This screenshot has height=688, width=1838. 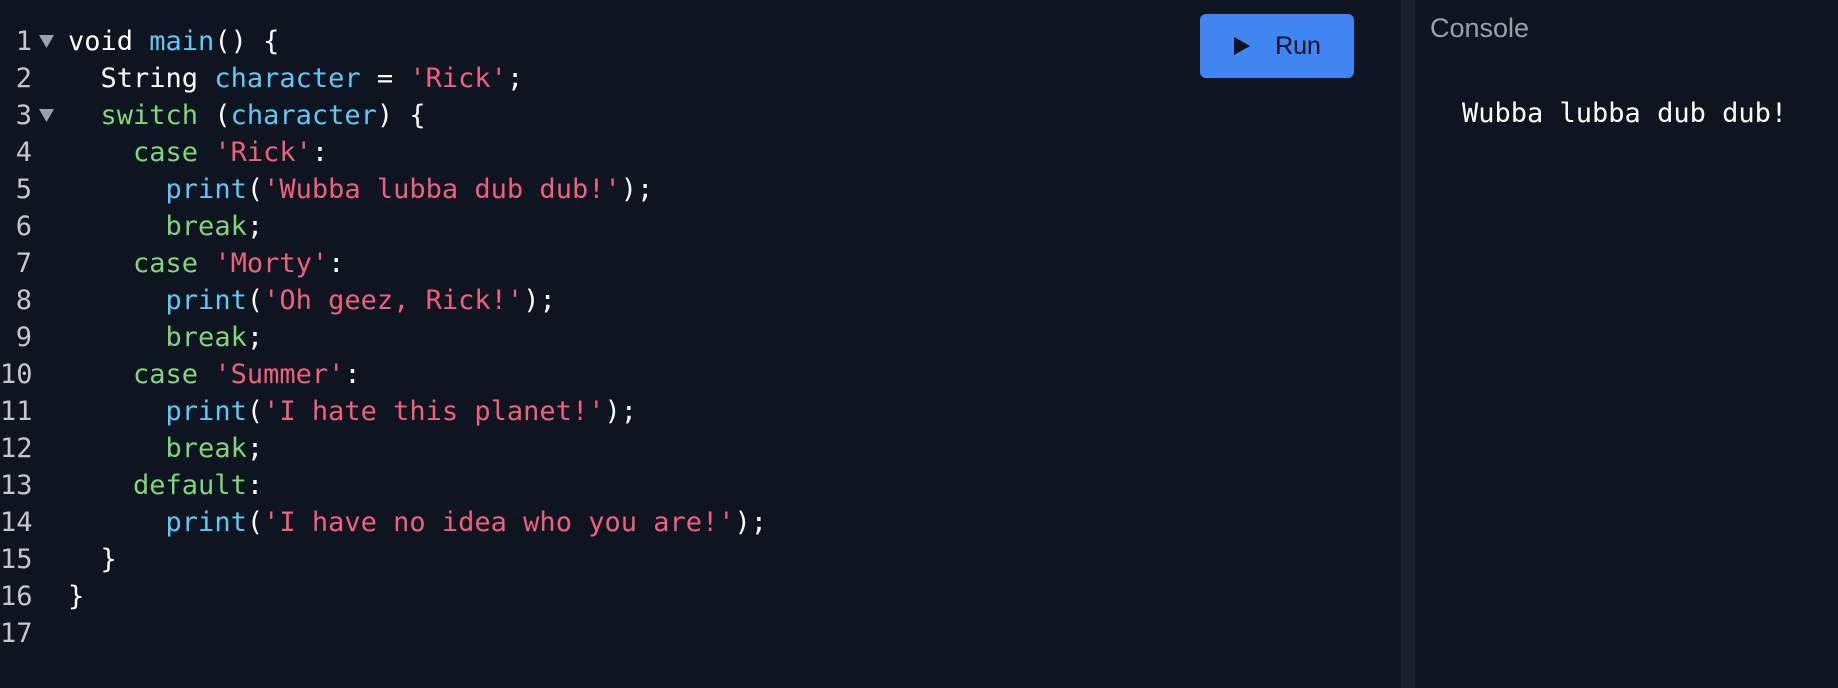 I want to click on code-token-str: 'Oh geez, Rick!', so click(x=393, y=300).